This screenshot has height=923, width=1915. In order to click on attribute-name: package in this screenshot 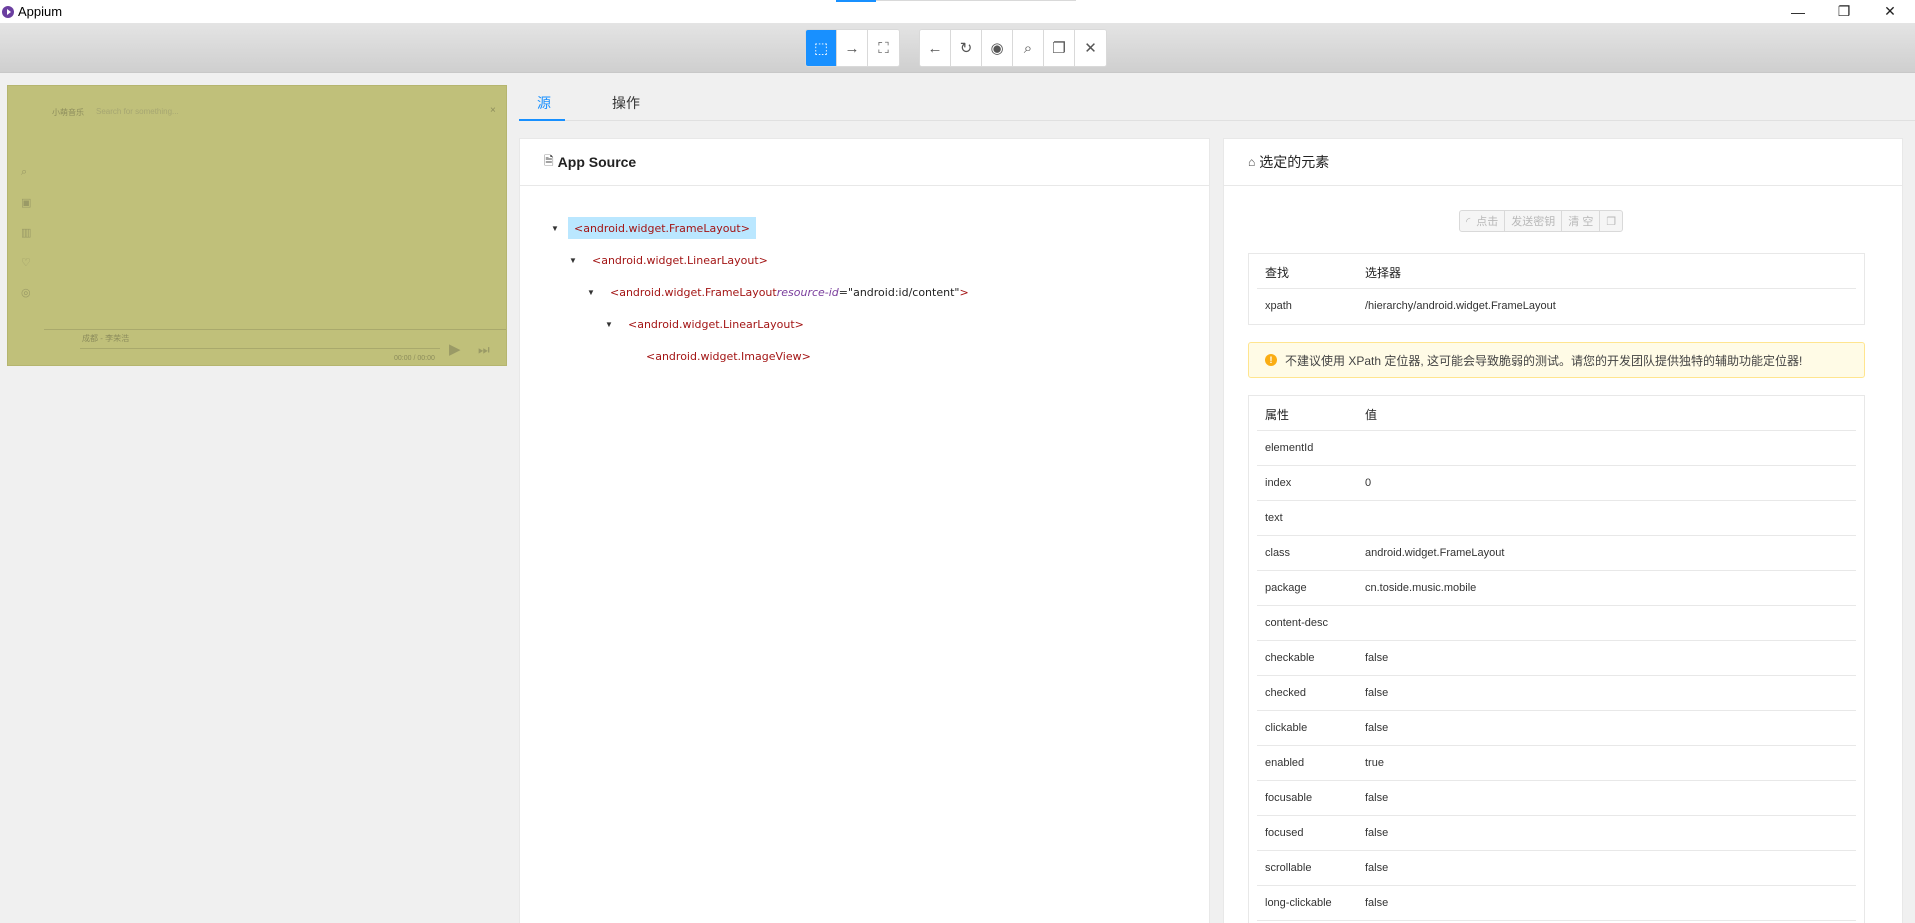, I will do `click(1286, 588)`.